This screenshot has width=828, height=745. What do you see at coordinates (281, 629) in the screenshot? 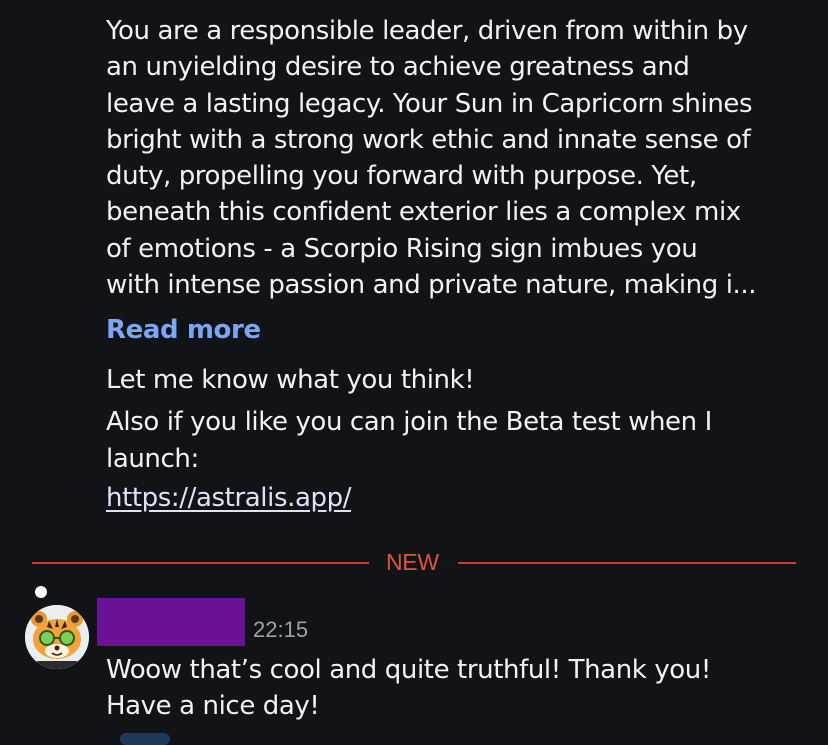
I see `message-timestamp: 22:15` at bounding box center [281, 629].